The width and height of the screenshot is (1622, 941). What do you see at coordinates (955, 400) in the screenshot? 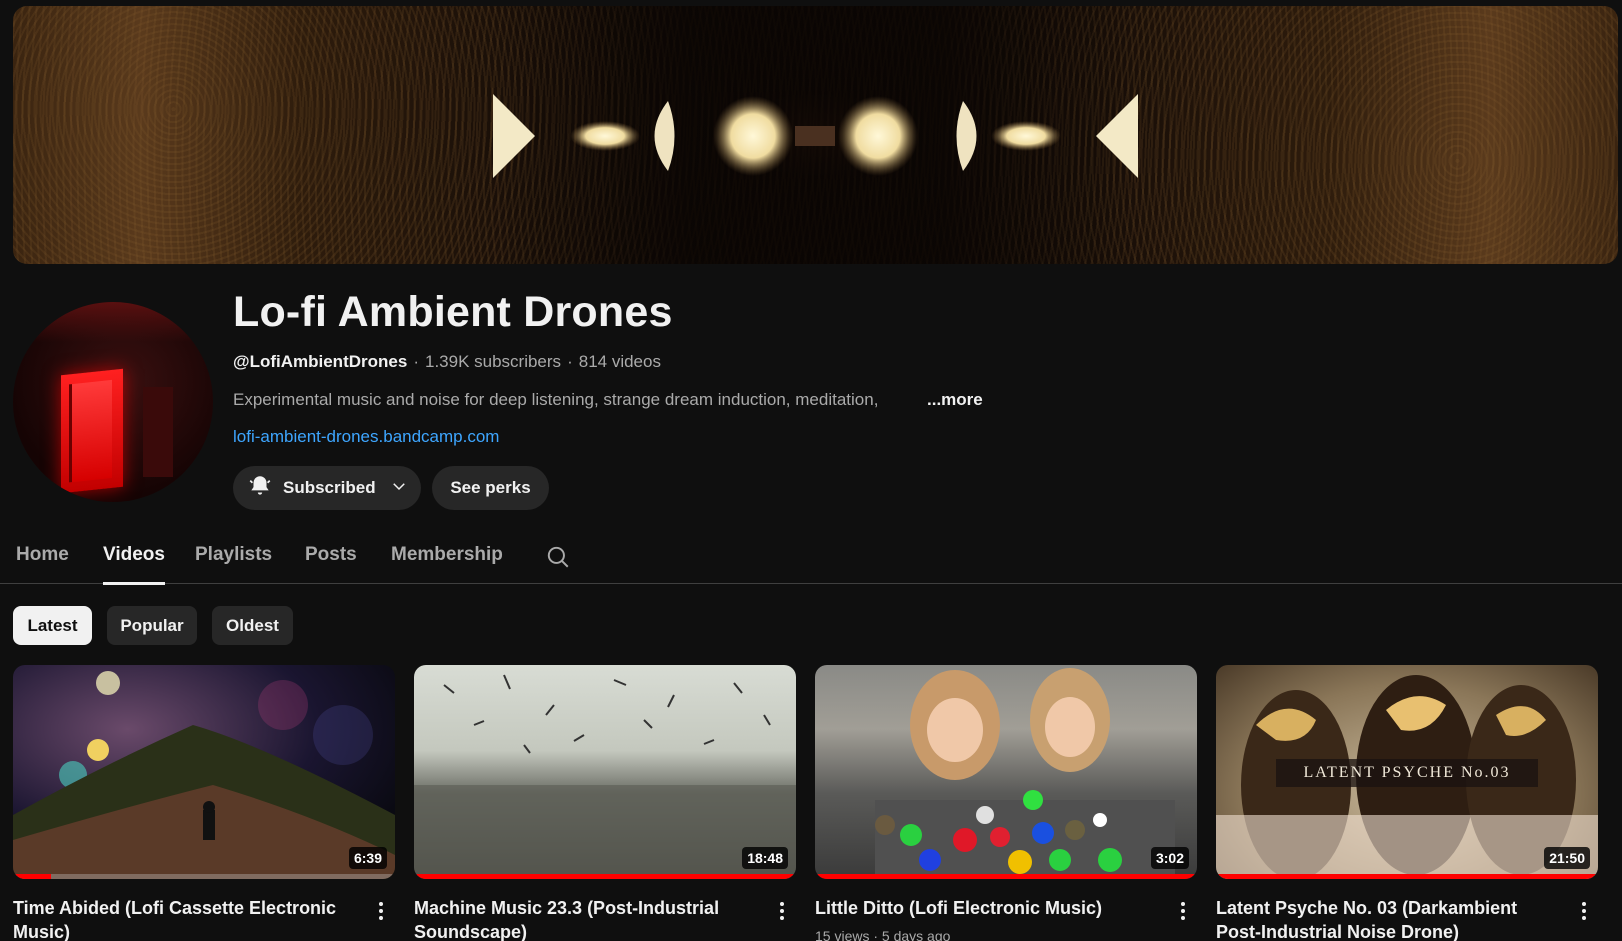
I see `description-more-link: ...more` at bounding box center [955, 400].